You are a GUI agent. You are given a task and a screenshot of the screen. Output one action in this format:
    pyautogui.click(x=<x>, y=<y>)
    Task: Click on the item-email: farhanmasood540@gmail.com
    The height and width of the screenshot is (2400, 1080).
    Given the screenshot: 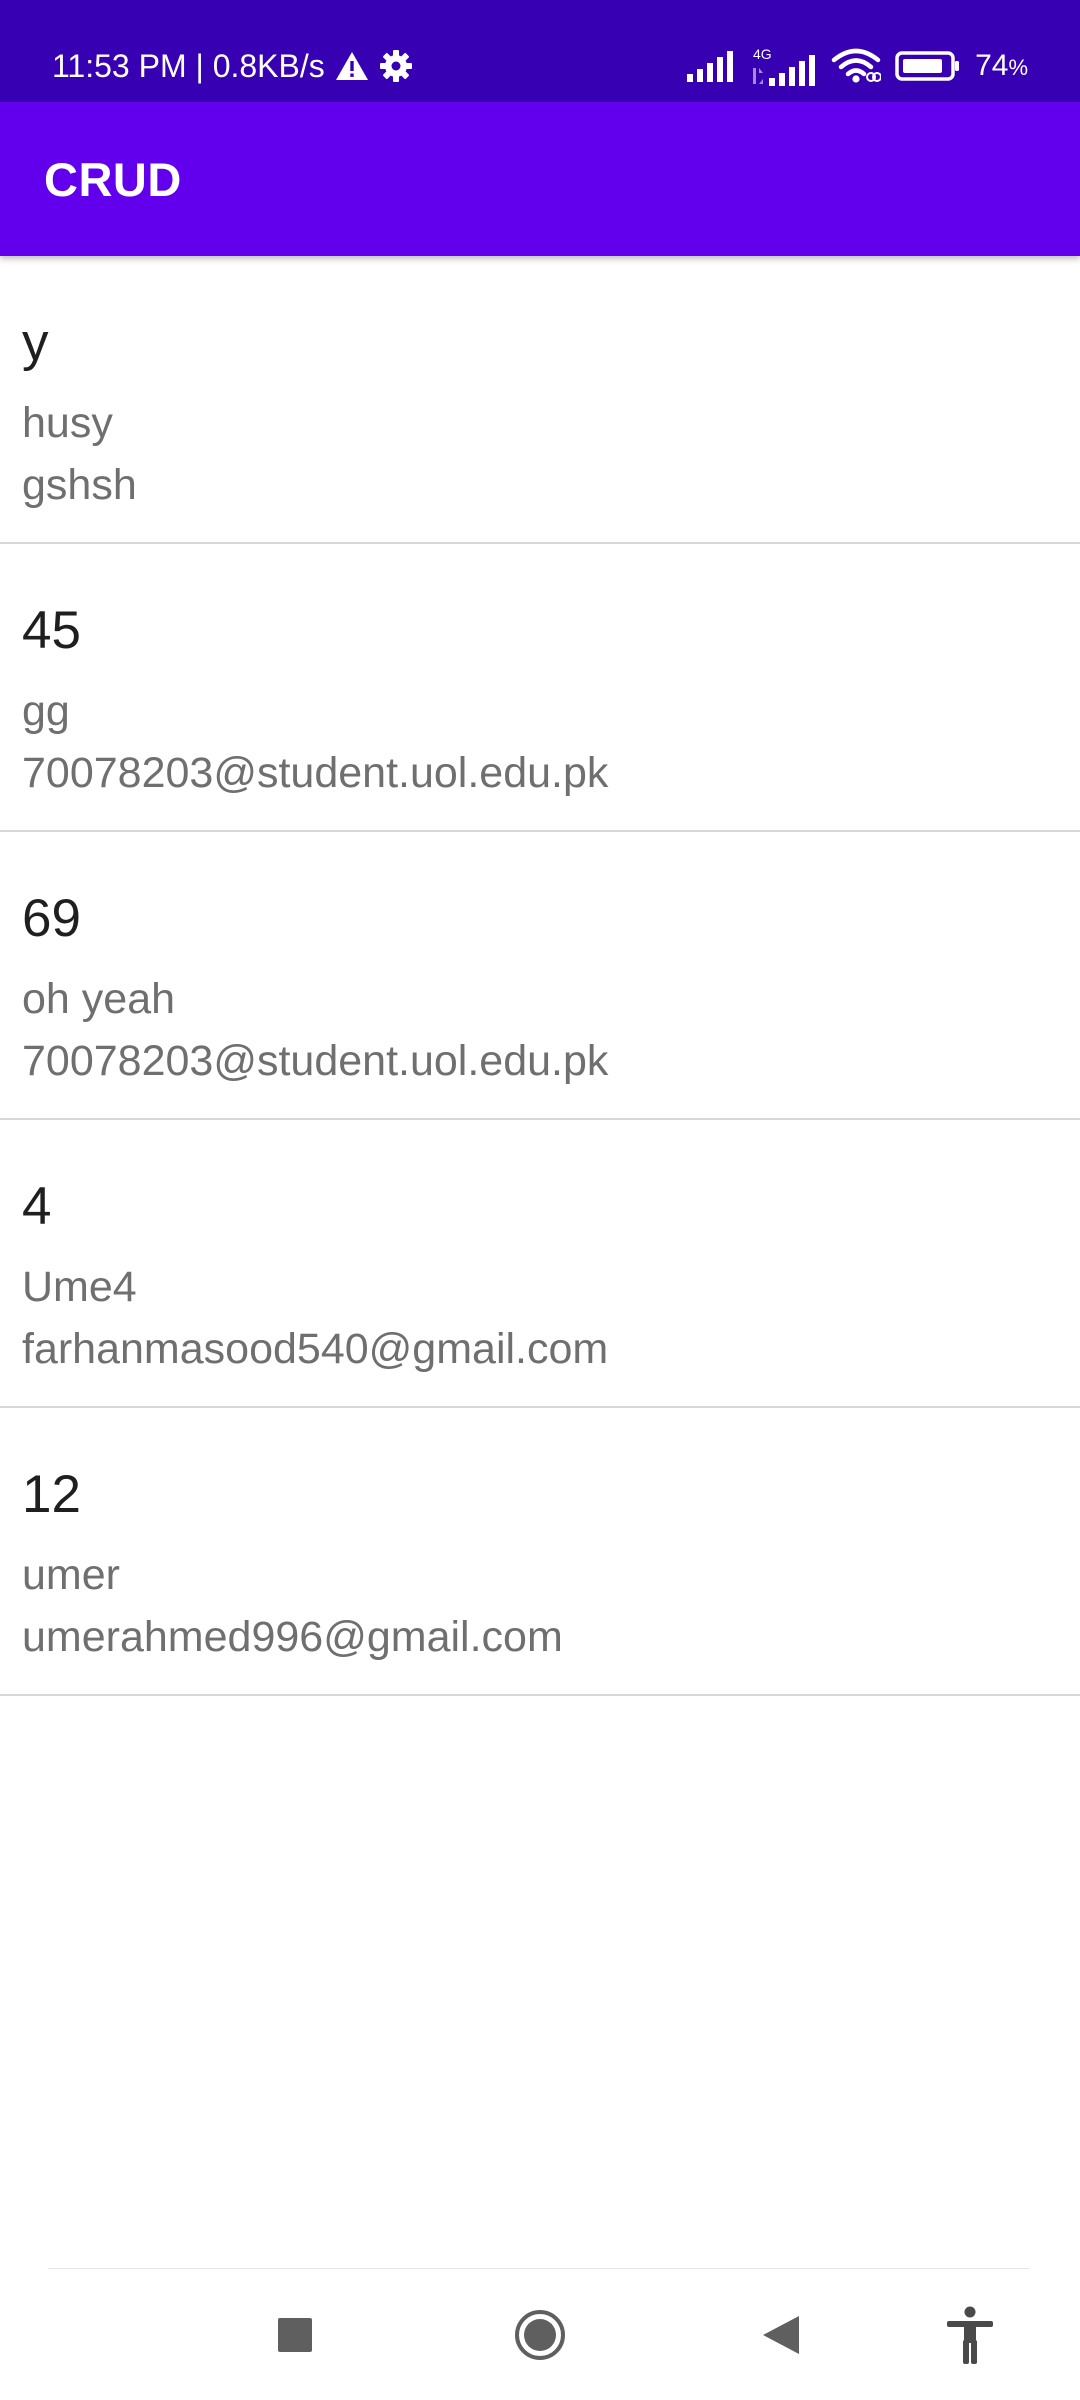 What is the action you would take?
    pyautogui.click(x=315, y=1349)
    